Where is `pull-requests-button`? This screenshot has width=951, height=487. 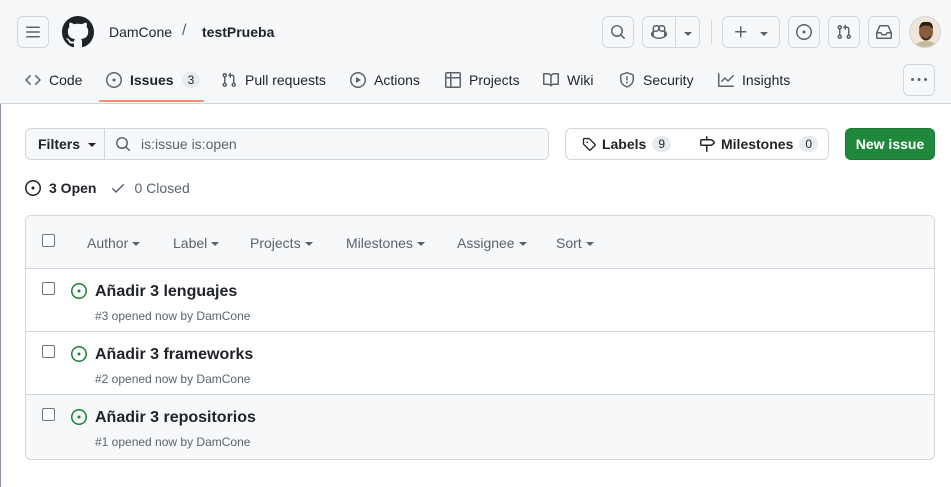 pull-requests-button is located at coordinates (844, 32).